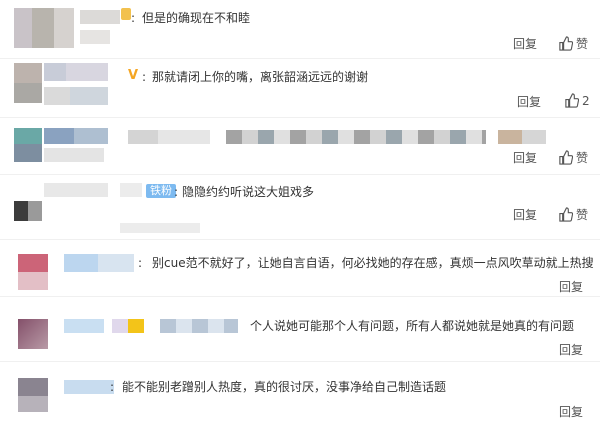  Describe the element at coordinates (284, 387) in the screenshot. I see `comment-text: 能不能别老蹭别人热度，真的很讨厌，没事净给自己制造话题` at that location.